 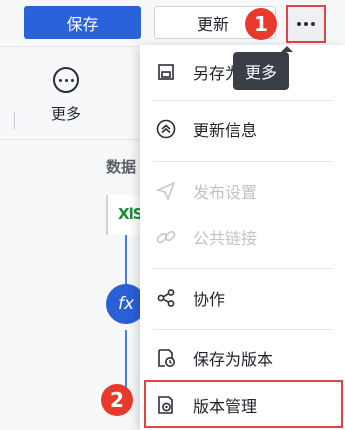 What do you see at coordinates (66, 80) in the screenshot?
I see `more-circle-icon` at bounding box center [66, 80].